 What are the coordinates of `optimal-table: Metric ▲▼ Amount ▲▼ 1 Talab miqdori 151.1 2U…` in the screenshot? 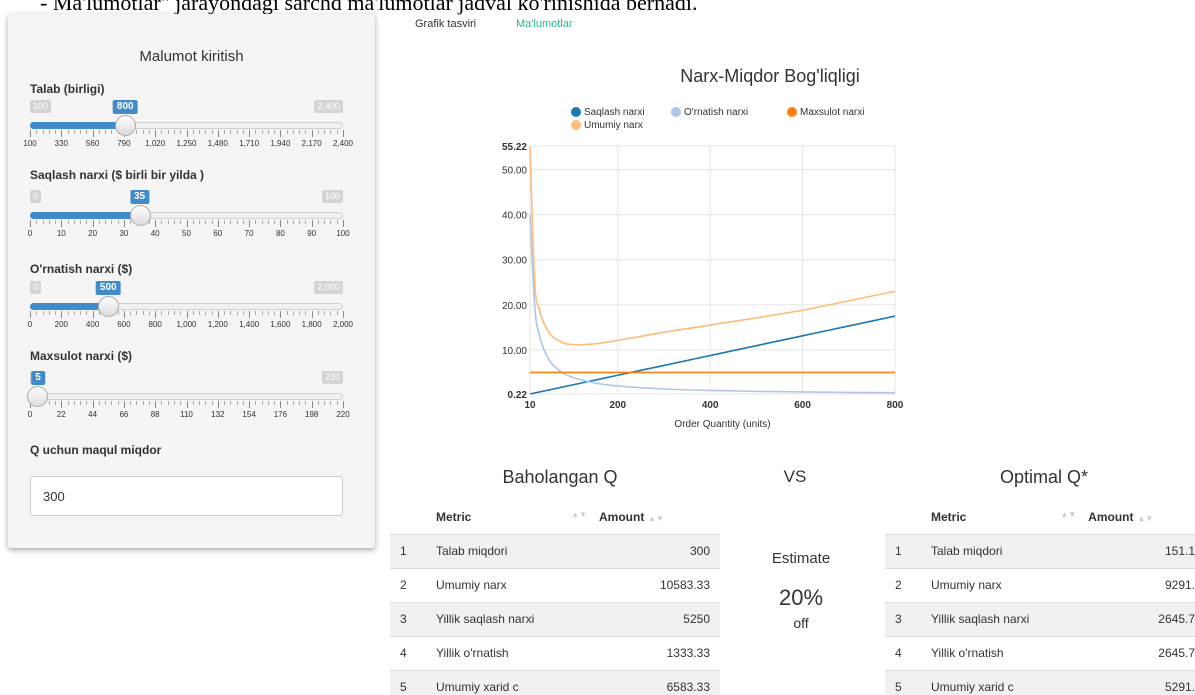 It's located at (1040, 597).